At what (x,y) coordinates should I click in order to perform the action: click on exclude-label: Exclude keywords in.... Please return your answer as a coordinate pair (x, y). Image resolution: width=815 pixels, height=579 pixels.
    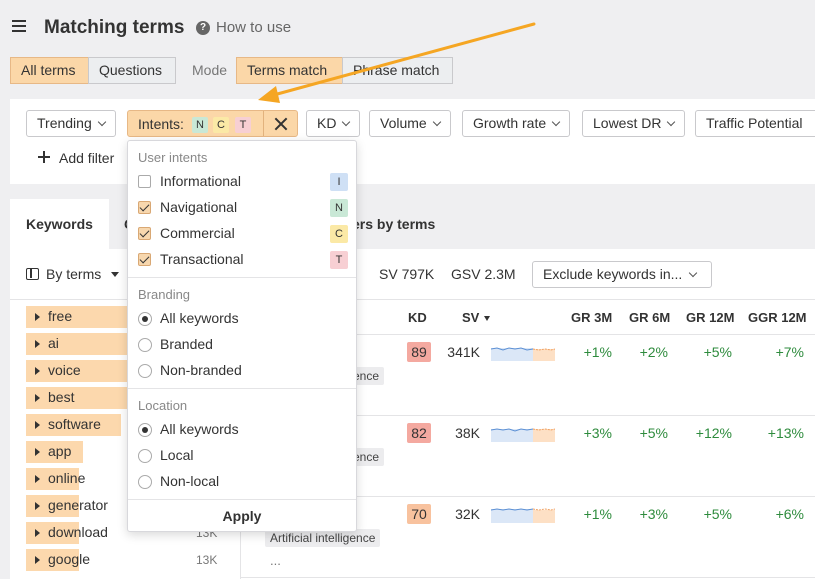
    Looking at the image, I should click on (613, 274).